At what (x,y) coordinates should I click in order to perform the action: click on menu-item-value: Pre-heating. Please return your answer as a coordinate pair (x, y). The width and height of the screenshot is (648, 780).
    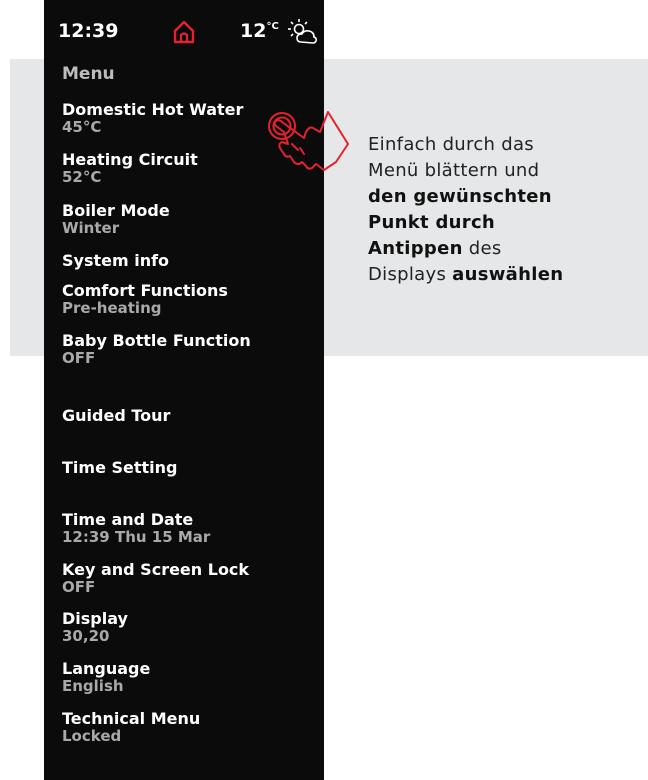
    Looking at the image, I should click on (112, 308).